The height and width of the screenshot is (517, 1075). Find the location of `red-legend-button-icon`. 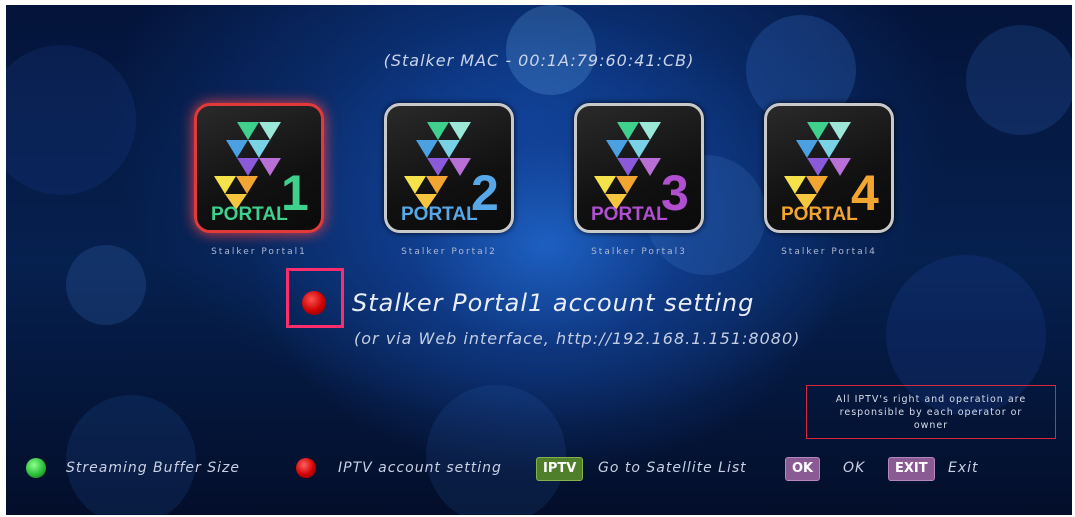

red-legend-button-icon is located at coordinates (306, 468).